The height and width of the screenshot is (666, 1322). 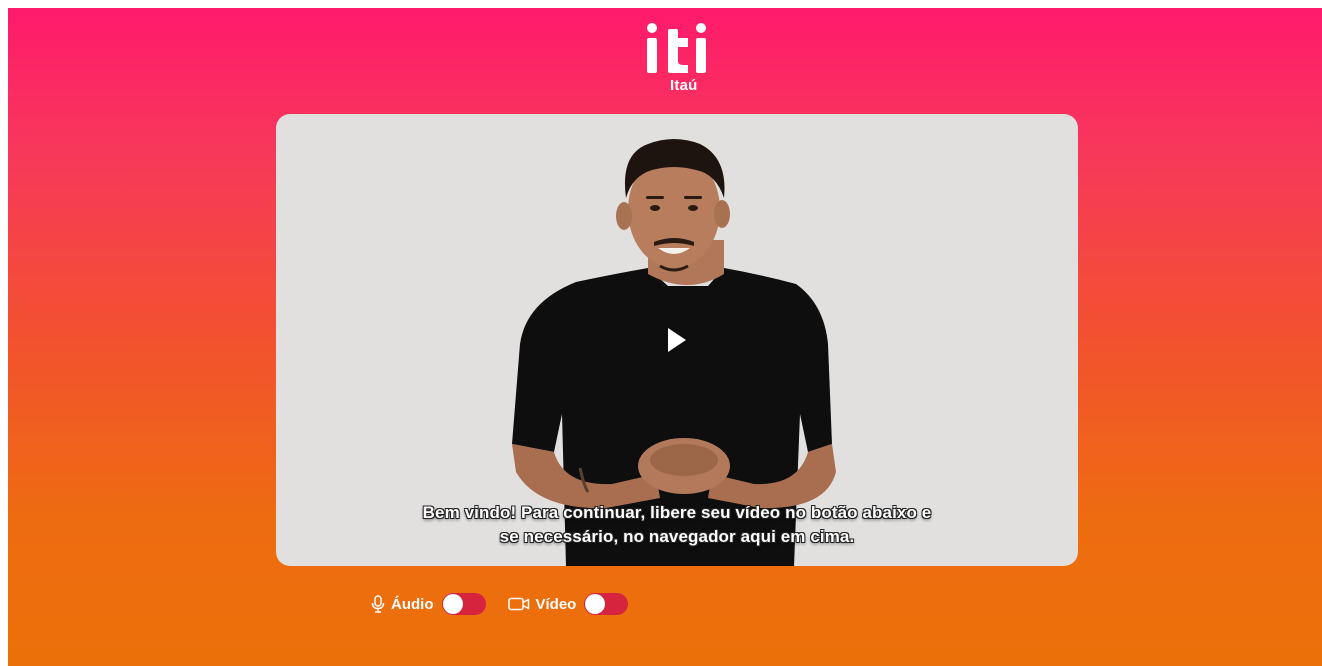 I want to click on iti-logo-mark, so click(x=676, y=48).